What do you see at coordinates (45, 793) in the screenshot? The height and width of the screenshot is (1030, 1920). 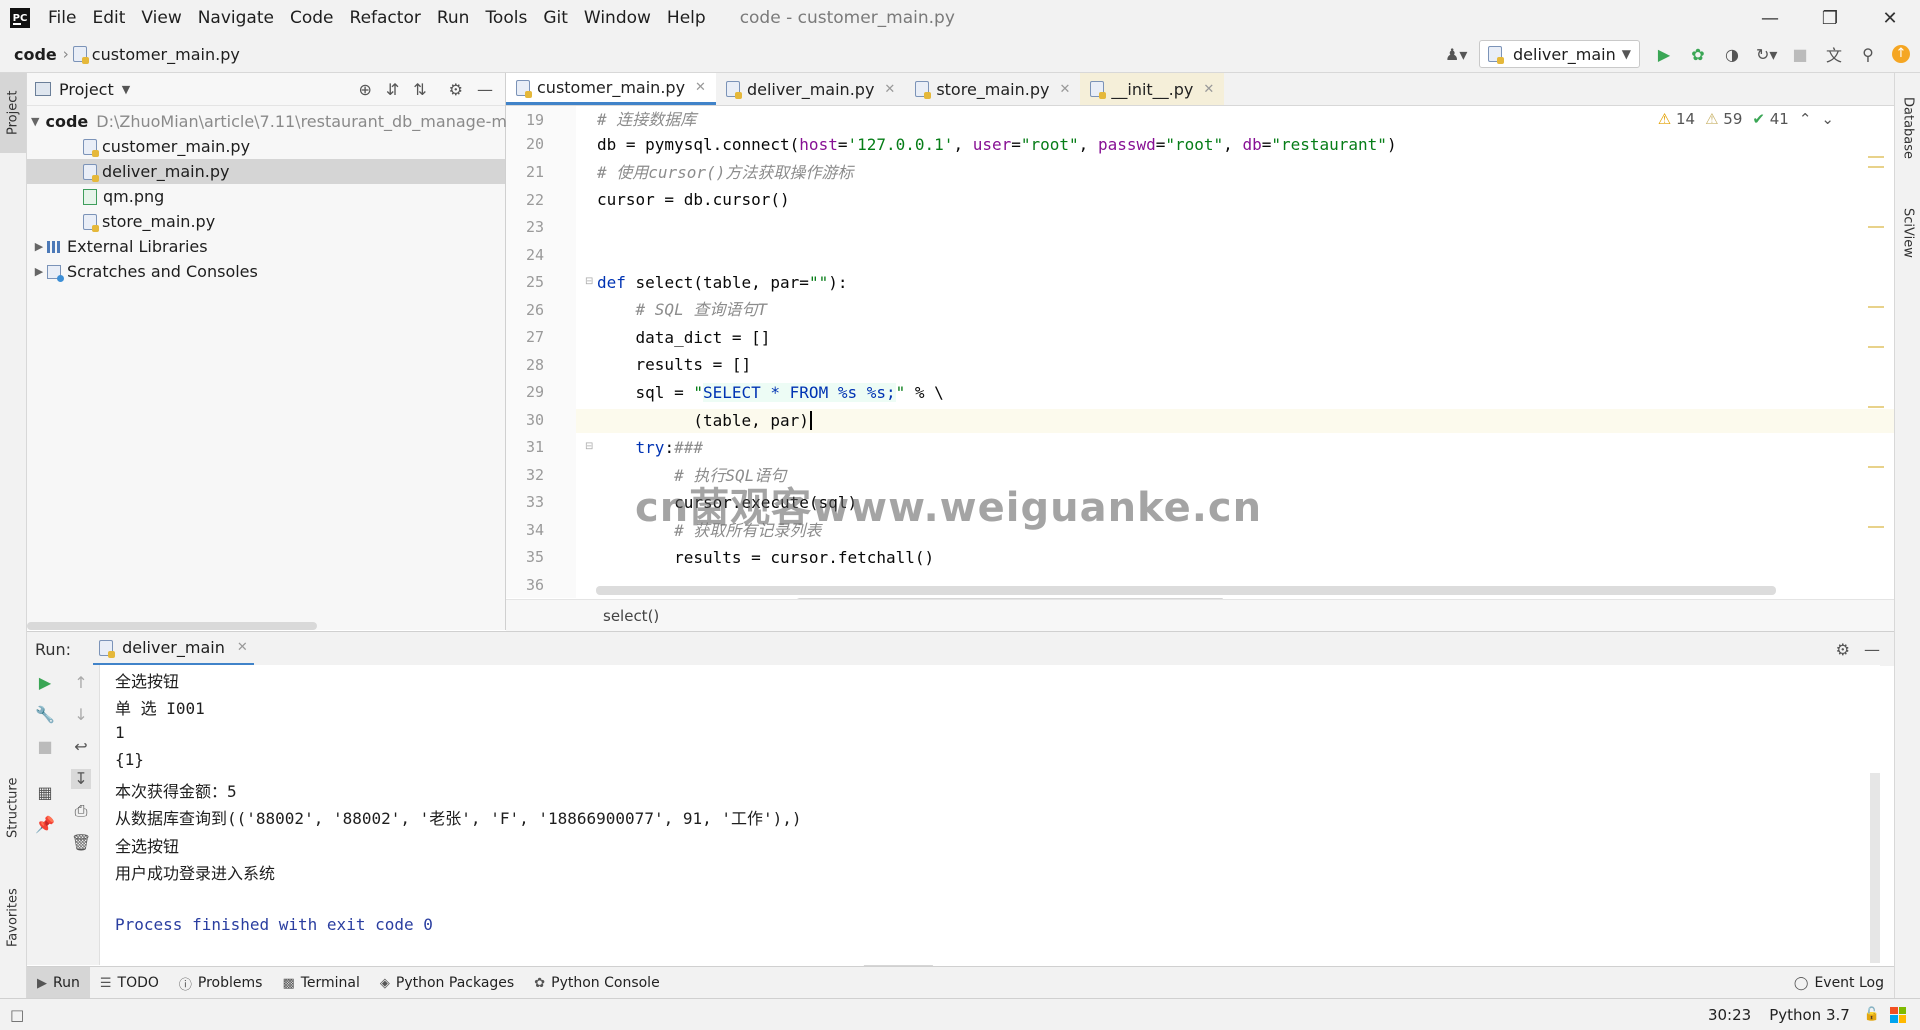 I see `layout-icon: ▦` at bounding box center [45, 793].